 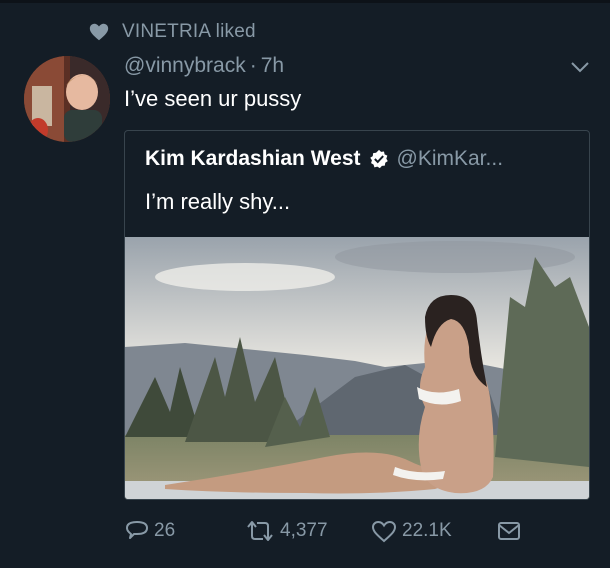 What do you see at coordinates (137, 530) in the screenshot?
I see `reply-icon` at bounding box center [137, 530].